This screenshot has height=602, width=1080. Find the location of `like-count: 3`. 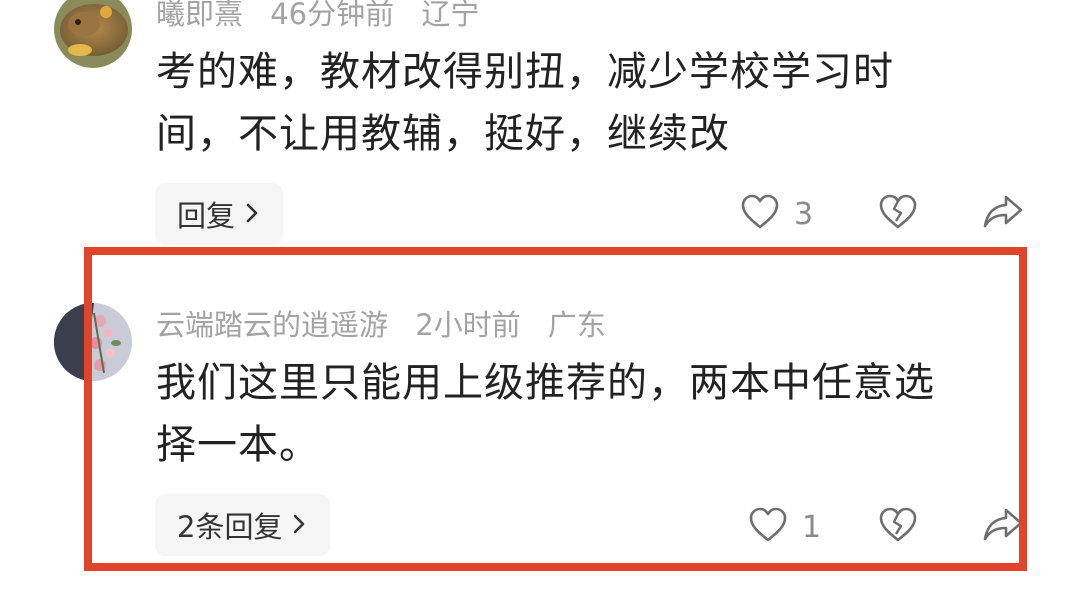

like-count: 3 is located at coordinates (804, 214).